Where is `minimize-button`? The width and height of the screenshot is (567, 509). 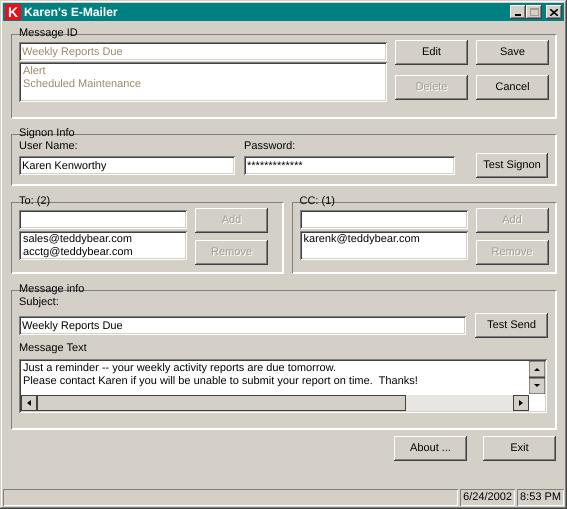
minimize-button is located at coordinates (518, 12).